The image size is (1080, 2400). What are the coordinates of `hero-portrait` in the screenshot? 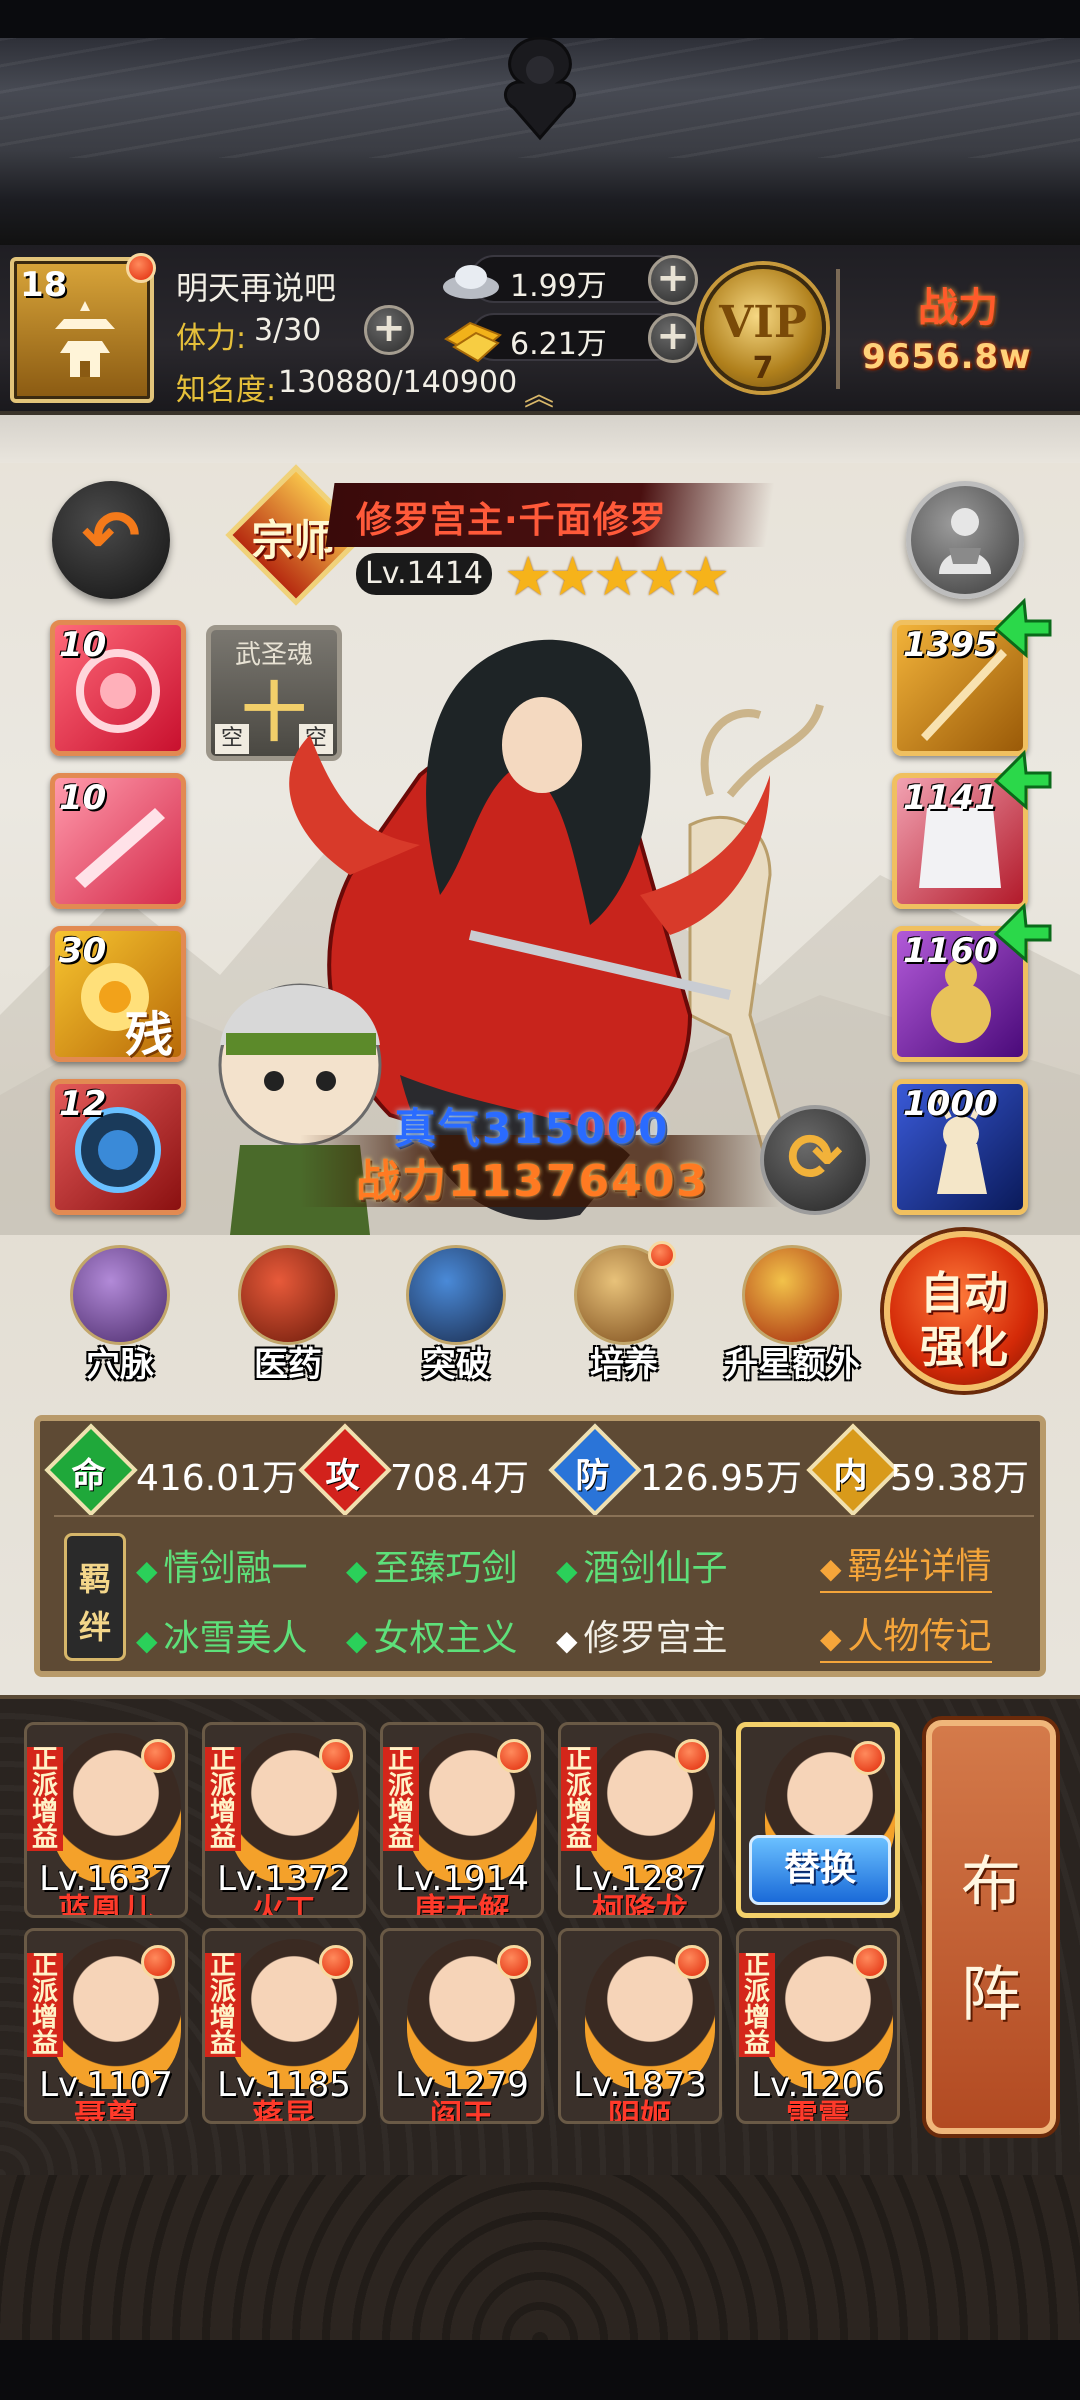 It's located at (521, 937).